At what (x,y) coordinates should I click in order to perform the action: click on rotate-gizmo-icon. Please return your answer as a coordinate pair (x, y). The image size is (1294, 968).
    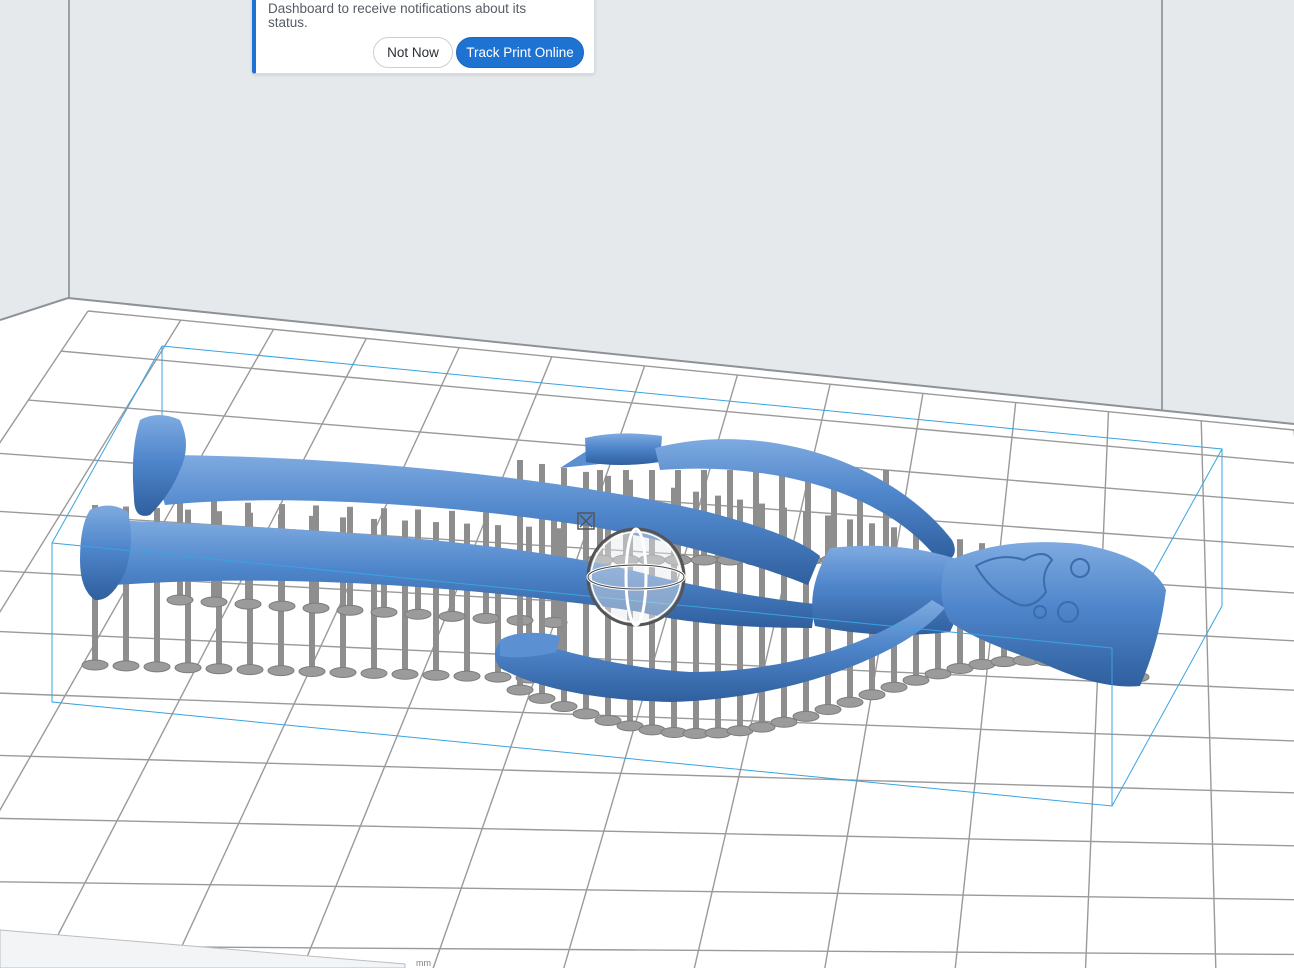
    Looking at the image, I should click on (636, 577).